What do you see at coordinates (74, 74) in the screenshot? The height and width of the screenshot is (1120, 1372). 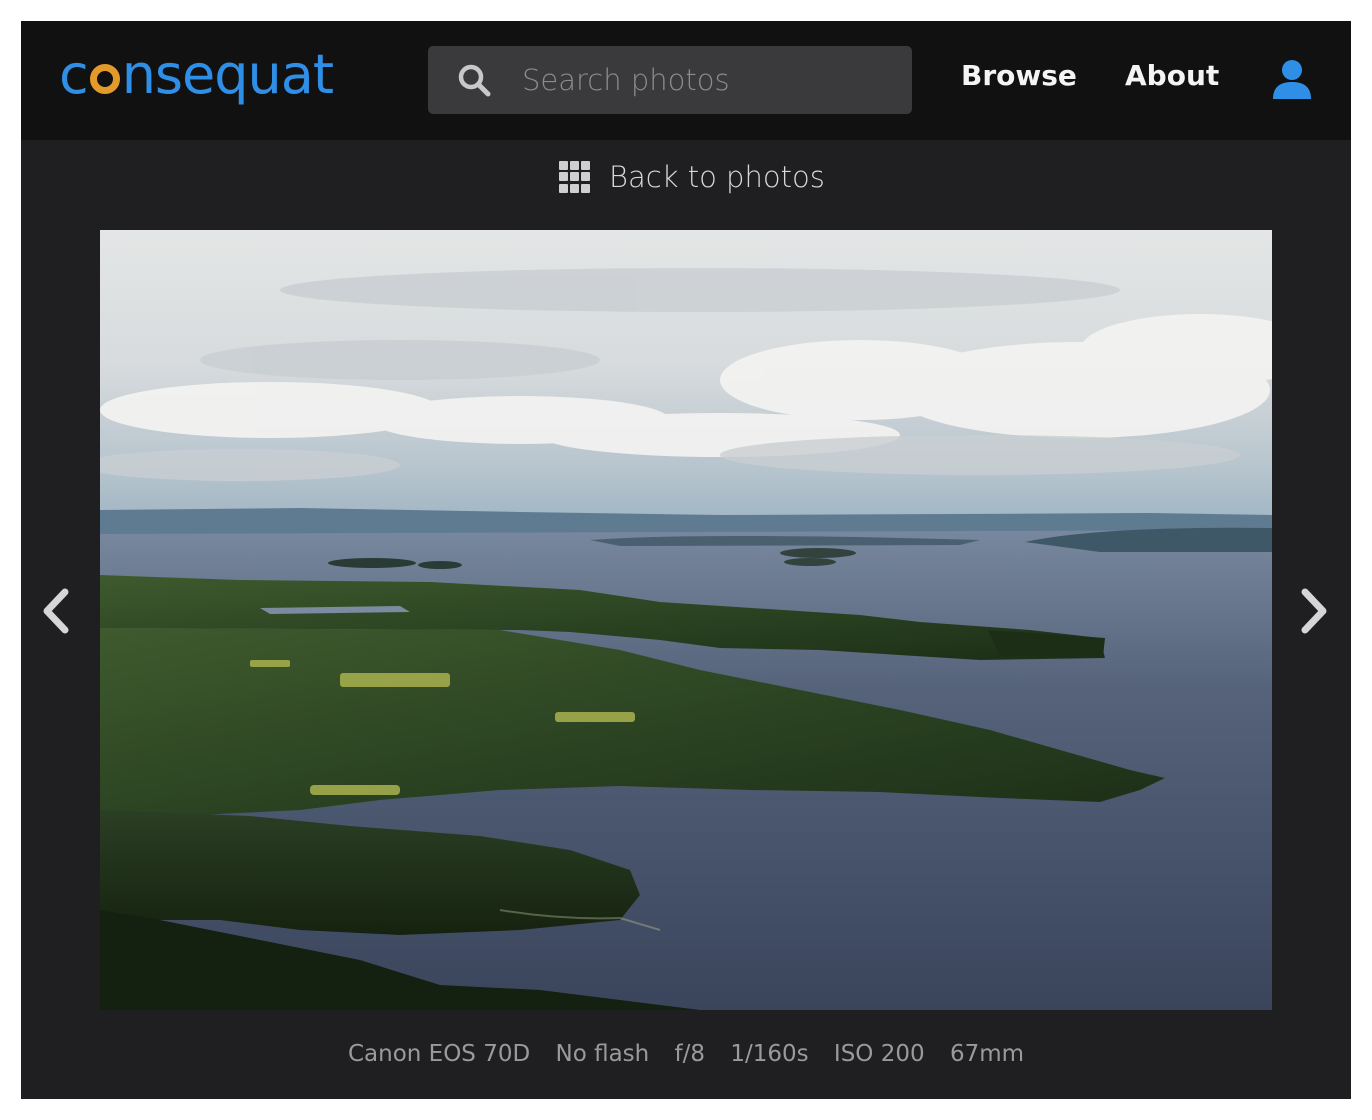 I see `logo-prefix: c` at bounding box center [74, 74].